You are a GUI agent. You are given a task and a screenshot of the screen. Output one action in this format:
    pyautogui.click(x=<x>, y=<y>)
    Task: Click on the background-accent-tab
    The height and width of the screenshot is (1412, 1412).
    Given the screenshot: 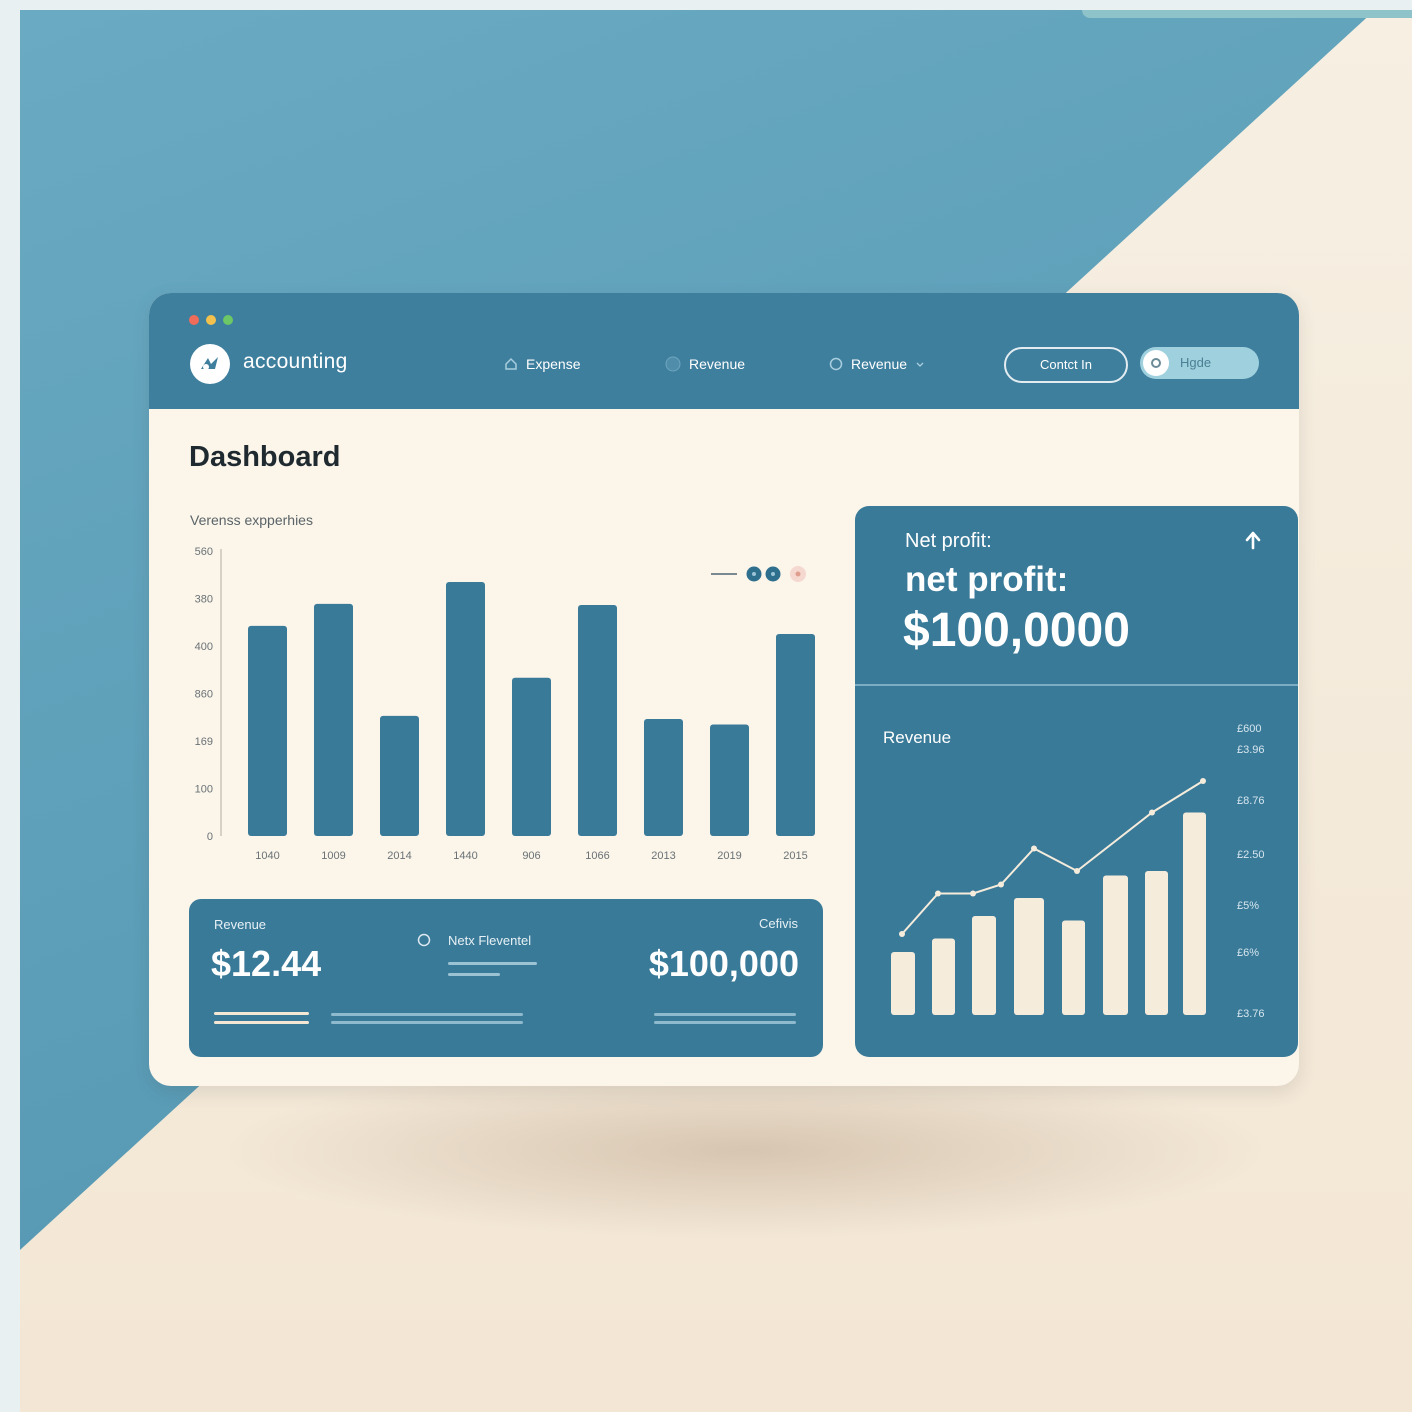 What is the action you would take?
    pyautogui.click(x=1247, y=14)
    